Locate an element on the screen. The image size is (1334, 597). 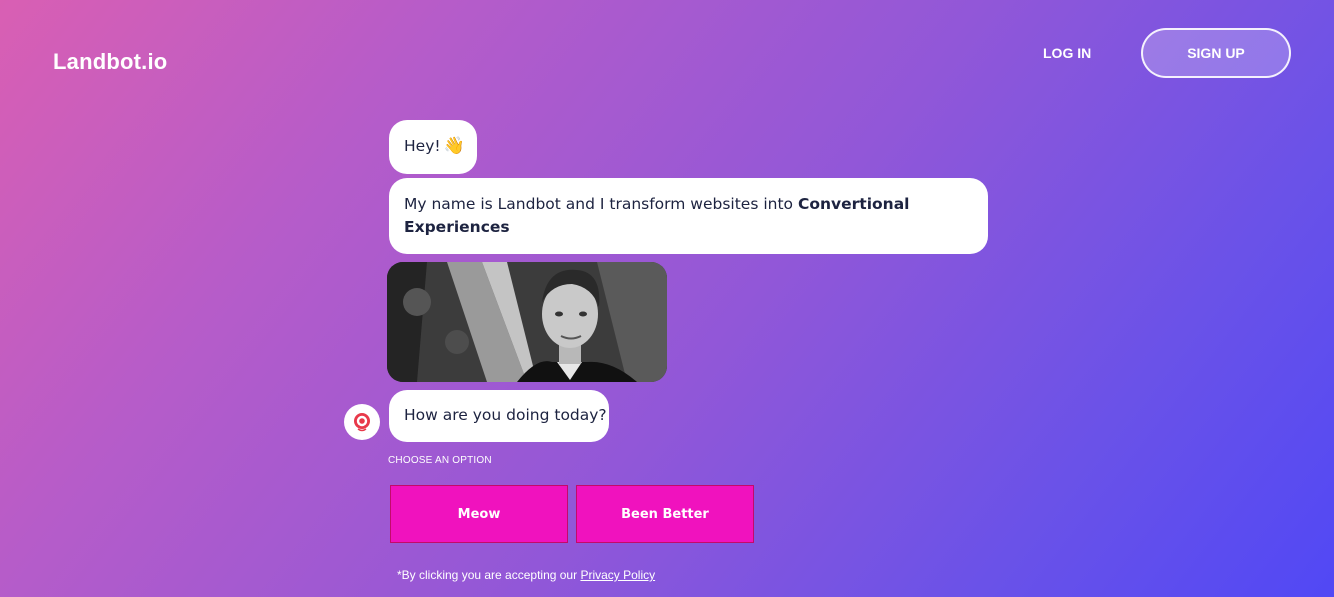
choose-option-label: CHOOSE AN OPTION is located at coordinates (440, 460).